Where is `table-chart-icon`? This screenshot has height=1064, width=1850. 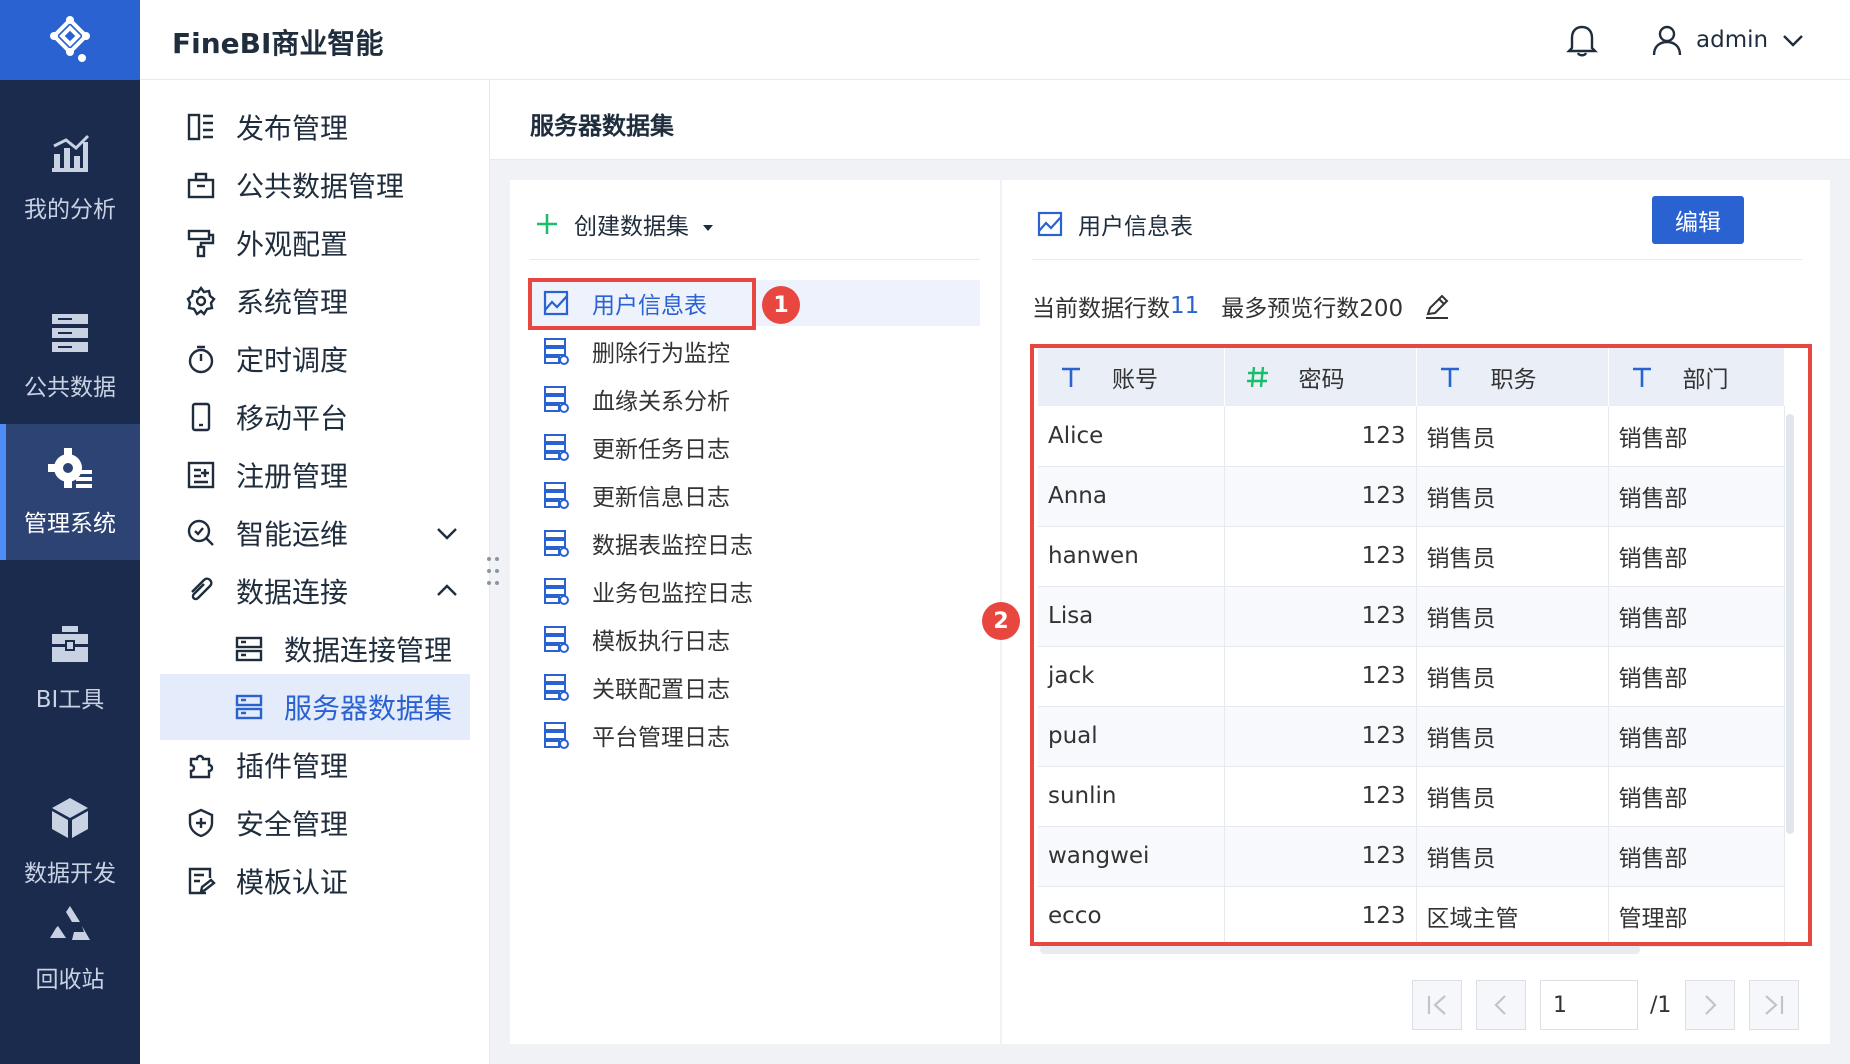 table-chart-icon is located at coordinates (1050, 224).